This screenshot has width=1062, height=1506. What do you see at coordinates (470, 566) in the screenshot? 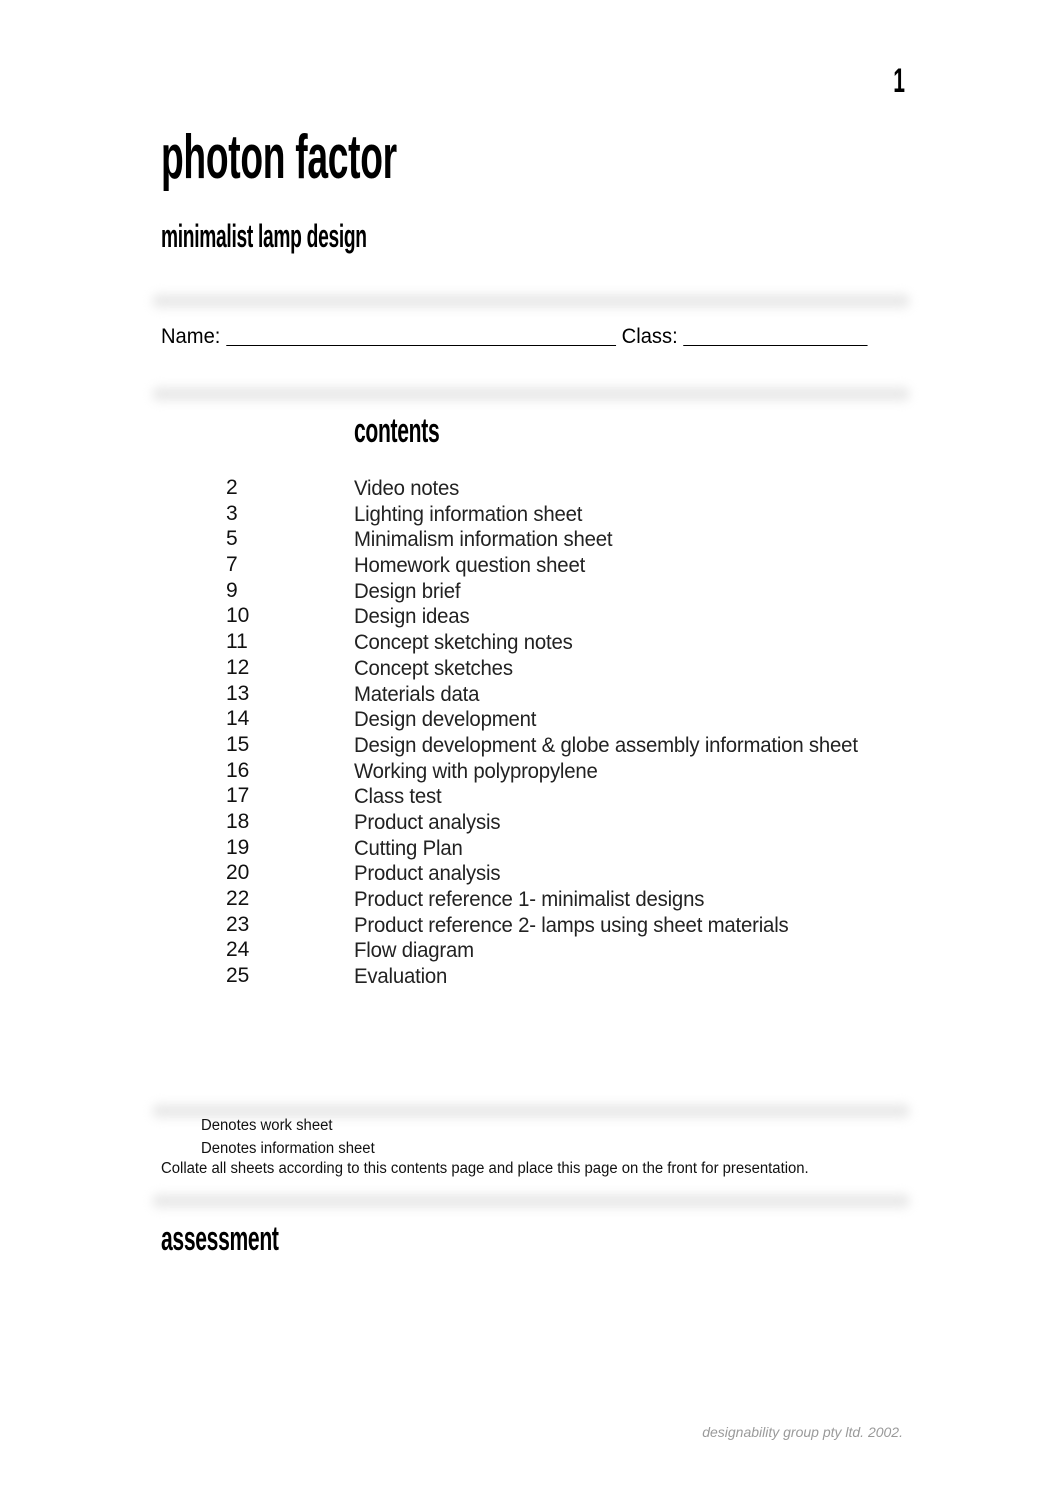
I see `contents-item-label: Homework question sheet` at bounding box center [470, 566].